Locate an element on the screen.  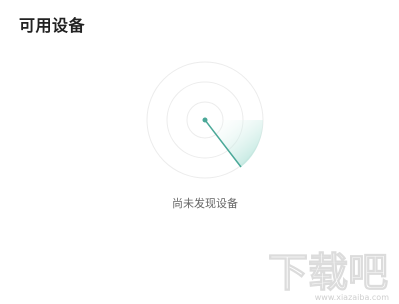
watermark-url: www.xiazaiba.com is located at coordinates (351, 297).